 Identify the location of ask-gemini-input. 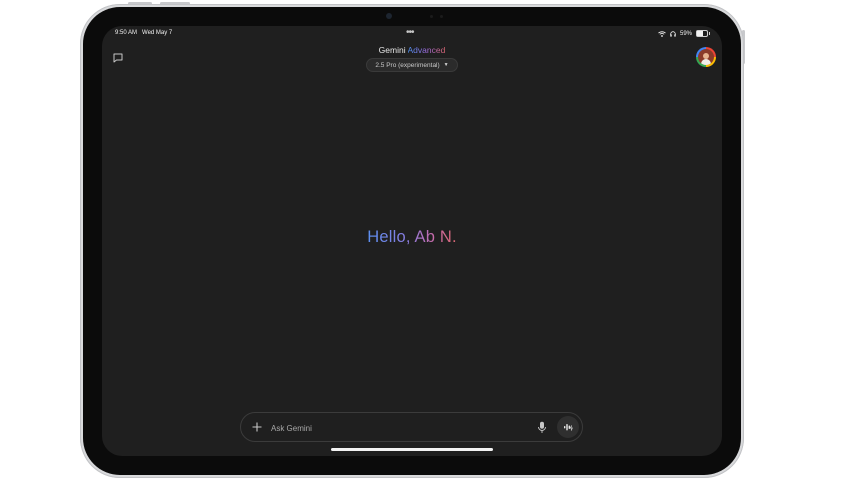
(381, 428).